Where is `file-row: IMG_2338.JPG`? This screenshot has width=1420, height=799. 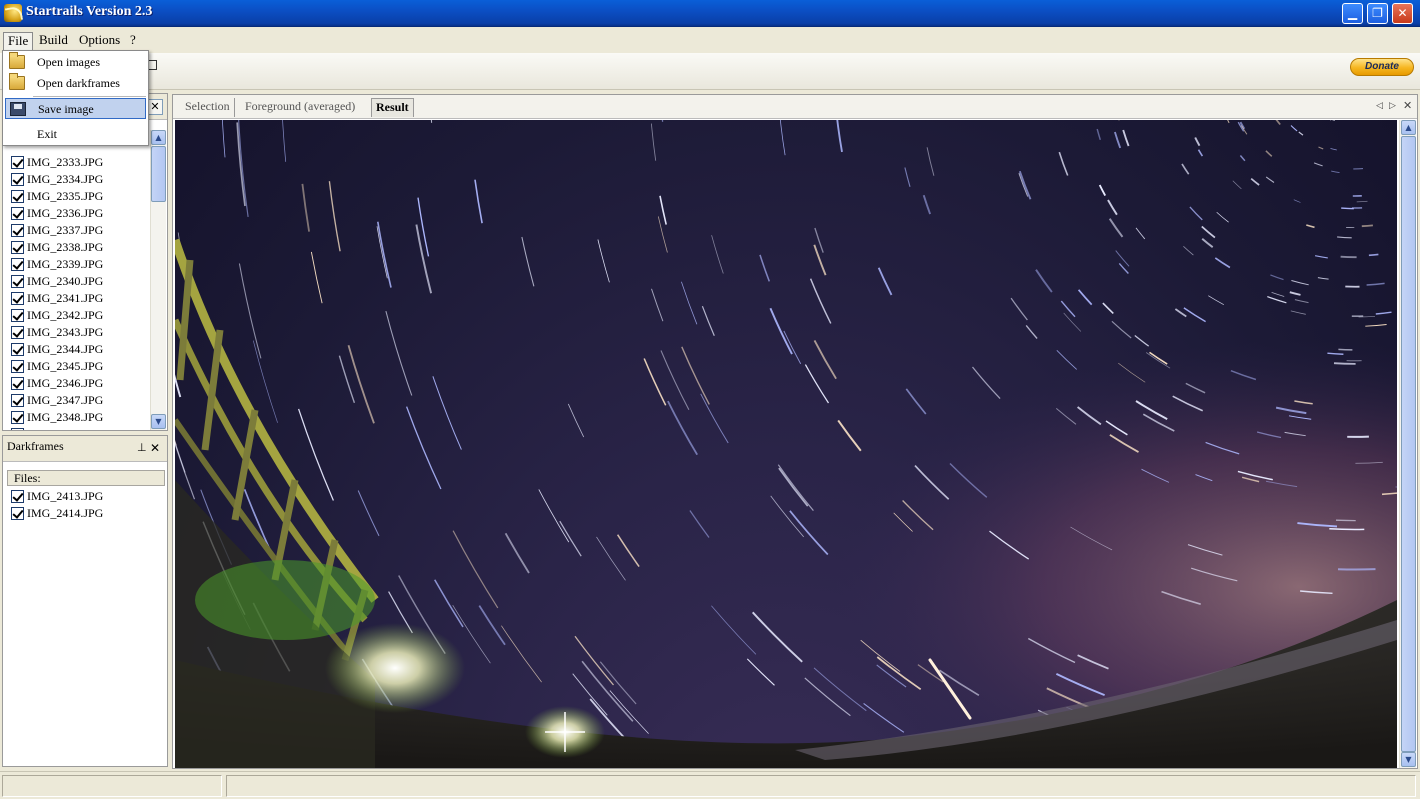 file-row: IMG_2338.JPG is located at coordinates (76, 247).